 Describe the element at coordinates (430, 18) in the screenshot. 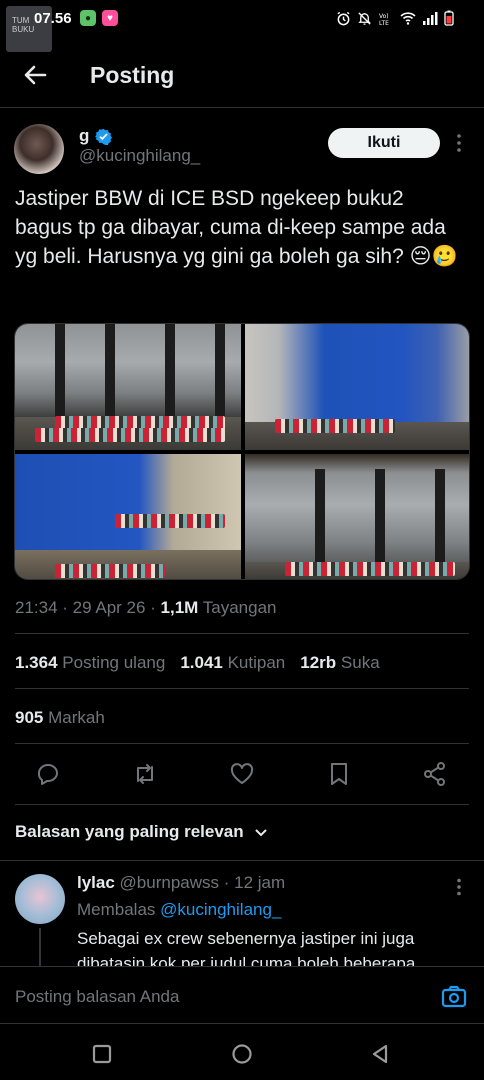

I see `signal-icon` at that location.